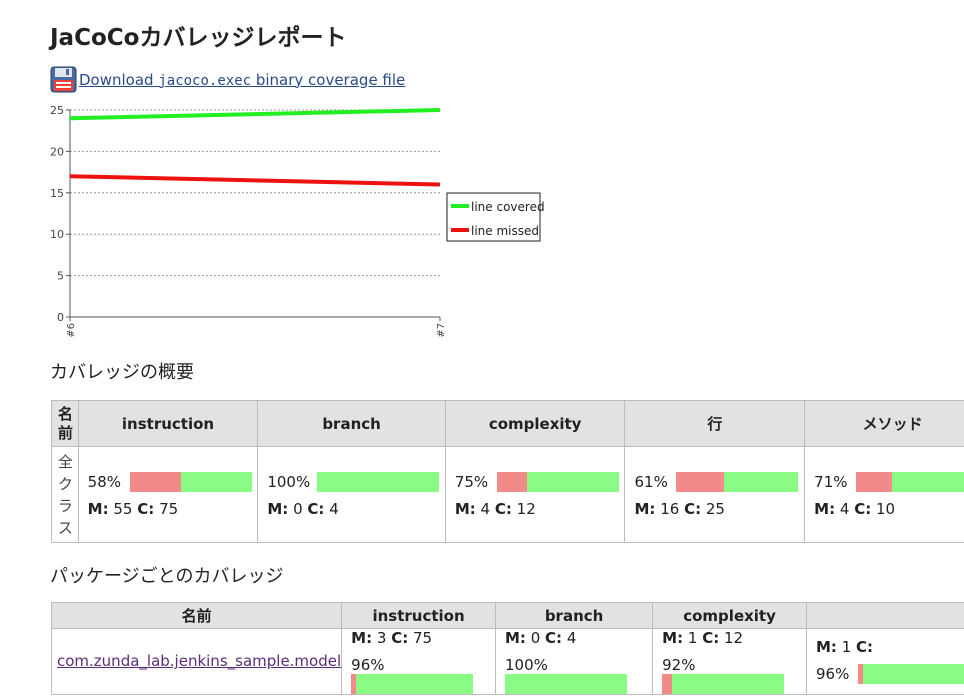 The width and height of the screenshot is (964, 700). I want to click on y-tick-label: 20, so click(57, 151).